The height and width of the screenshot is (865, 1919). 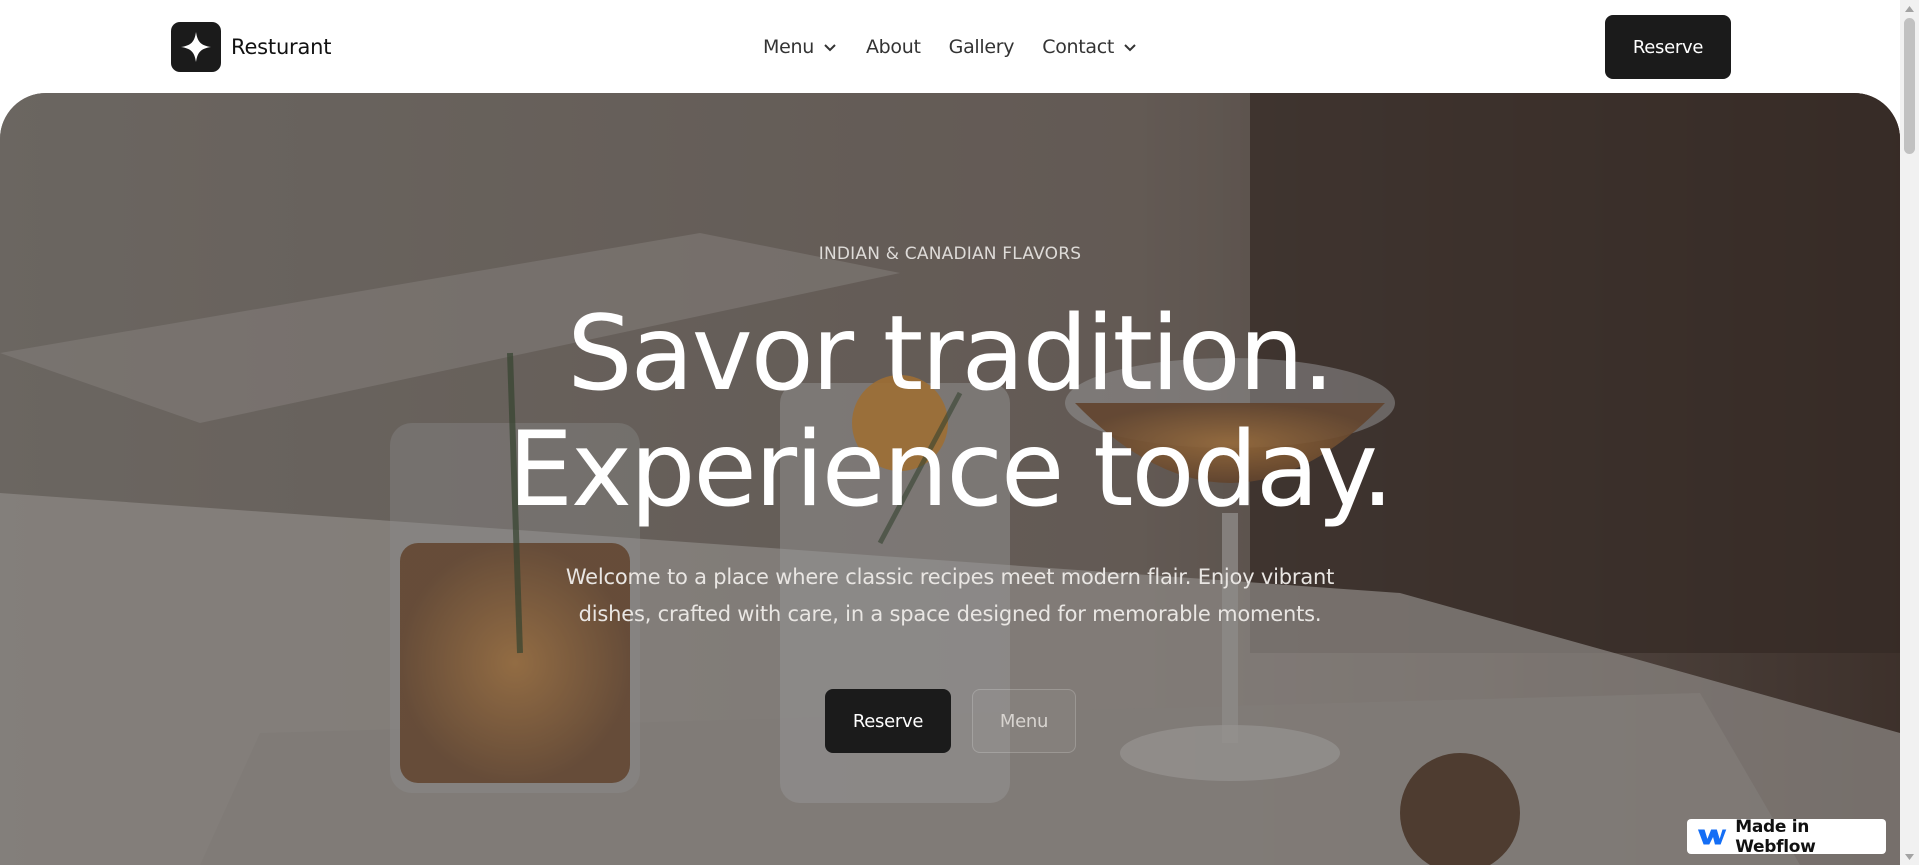 I want to click on nav-item-about-label: About, so click(x=893, y=47).